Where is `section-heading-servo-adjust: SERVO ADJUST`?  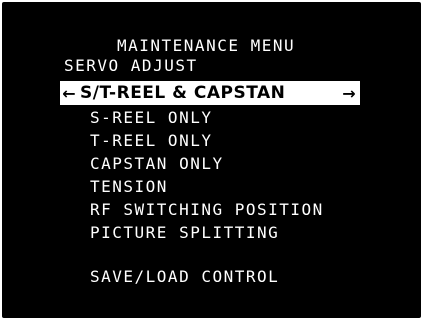
section-heading-servo-adjust: SERVO ADJUST is located at coordinates (131, 65).